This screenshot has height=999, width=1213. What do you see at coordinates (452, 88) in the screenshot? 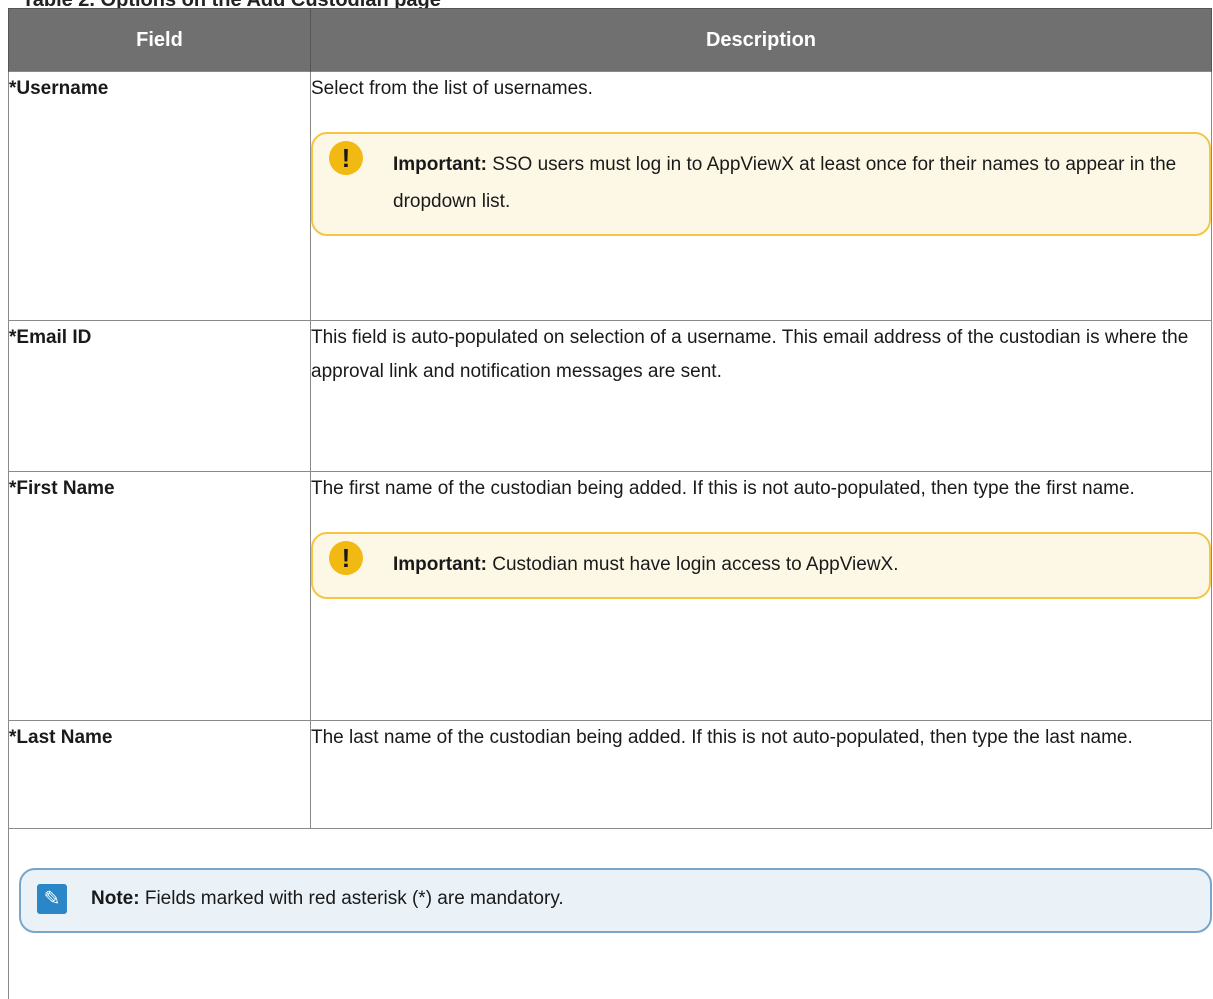
I see `field-description: Select from the list of usernames.` at bounding box center [452, 88].